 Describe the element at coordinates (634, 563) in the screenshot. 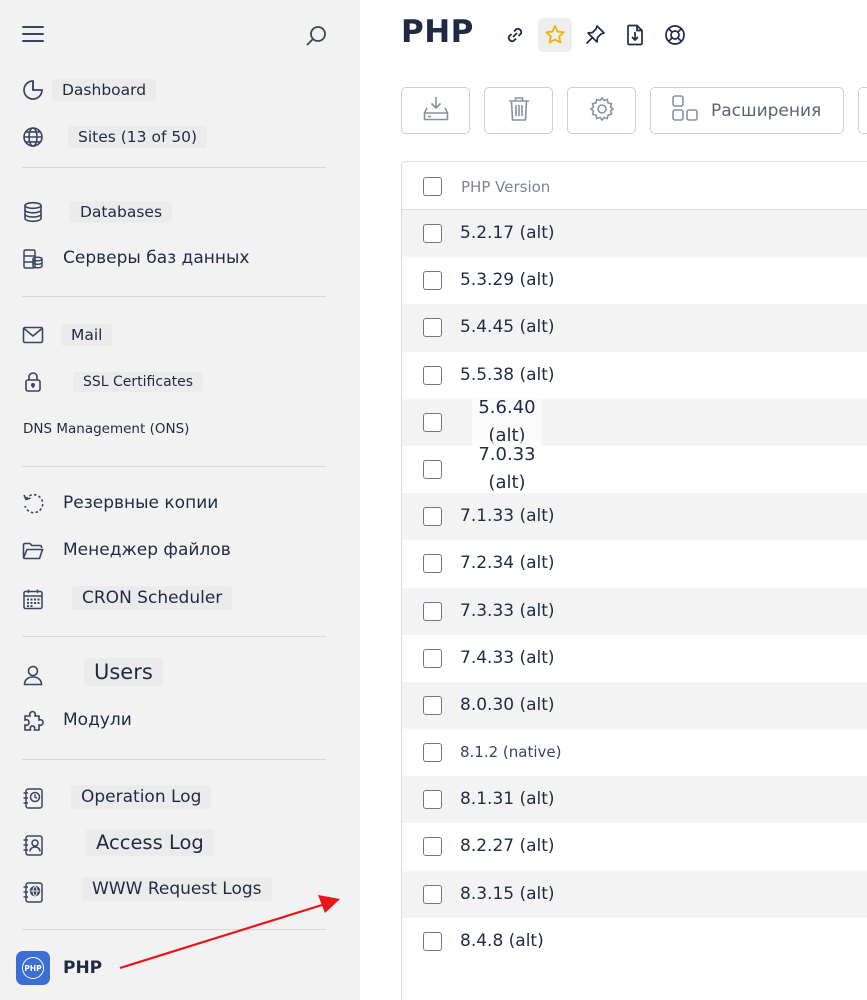

I see `table-row: 7.2.34 (alt)` at that location.